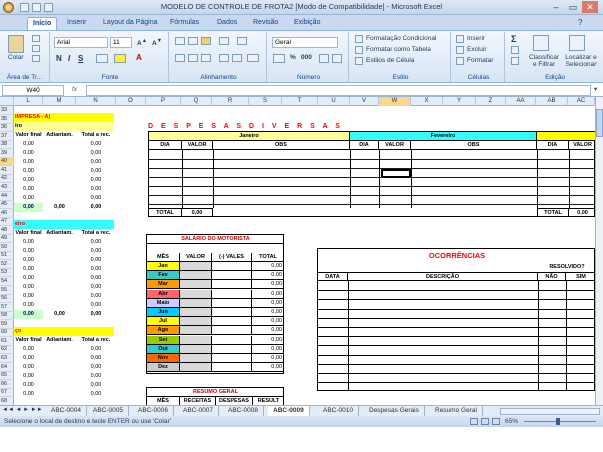 The image size is (603, 452). Describe the element at coordinates (59, 58) in the screenshot. I see `bold-button: N` at that location.